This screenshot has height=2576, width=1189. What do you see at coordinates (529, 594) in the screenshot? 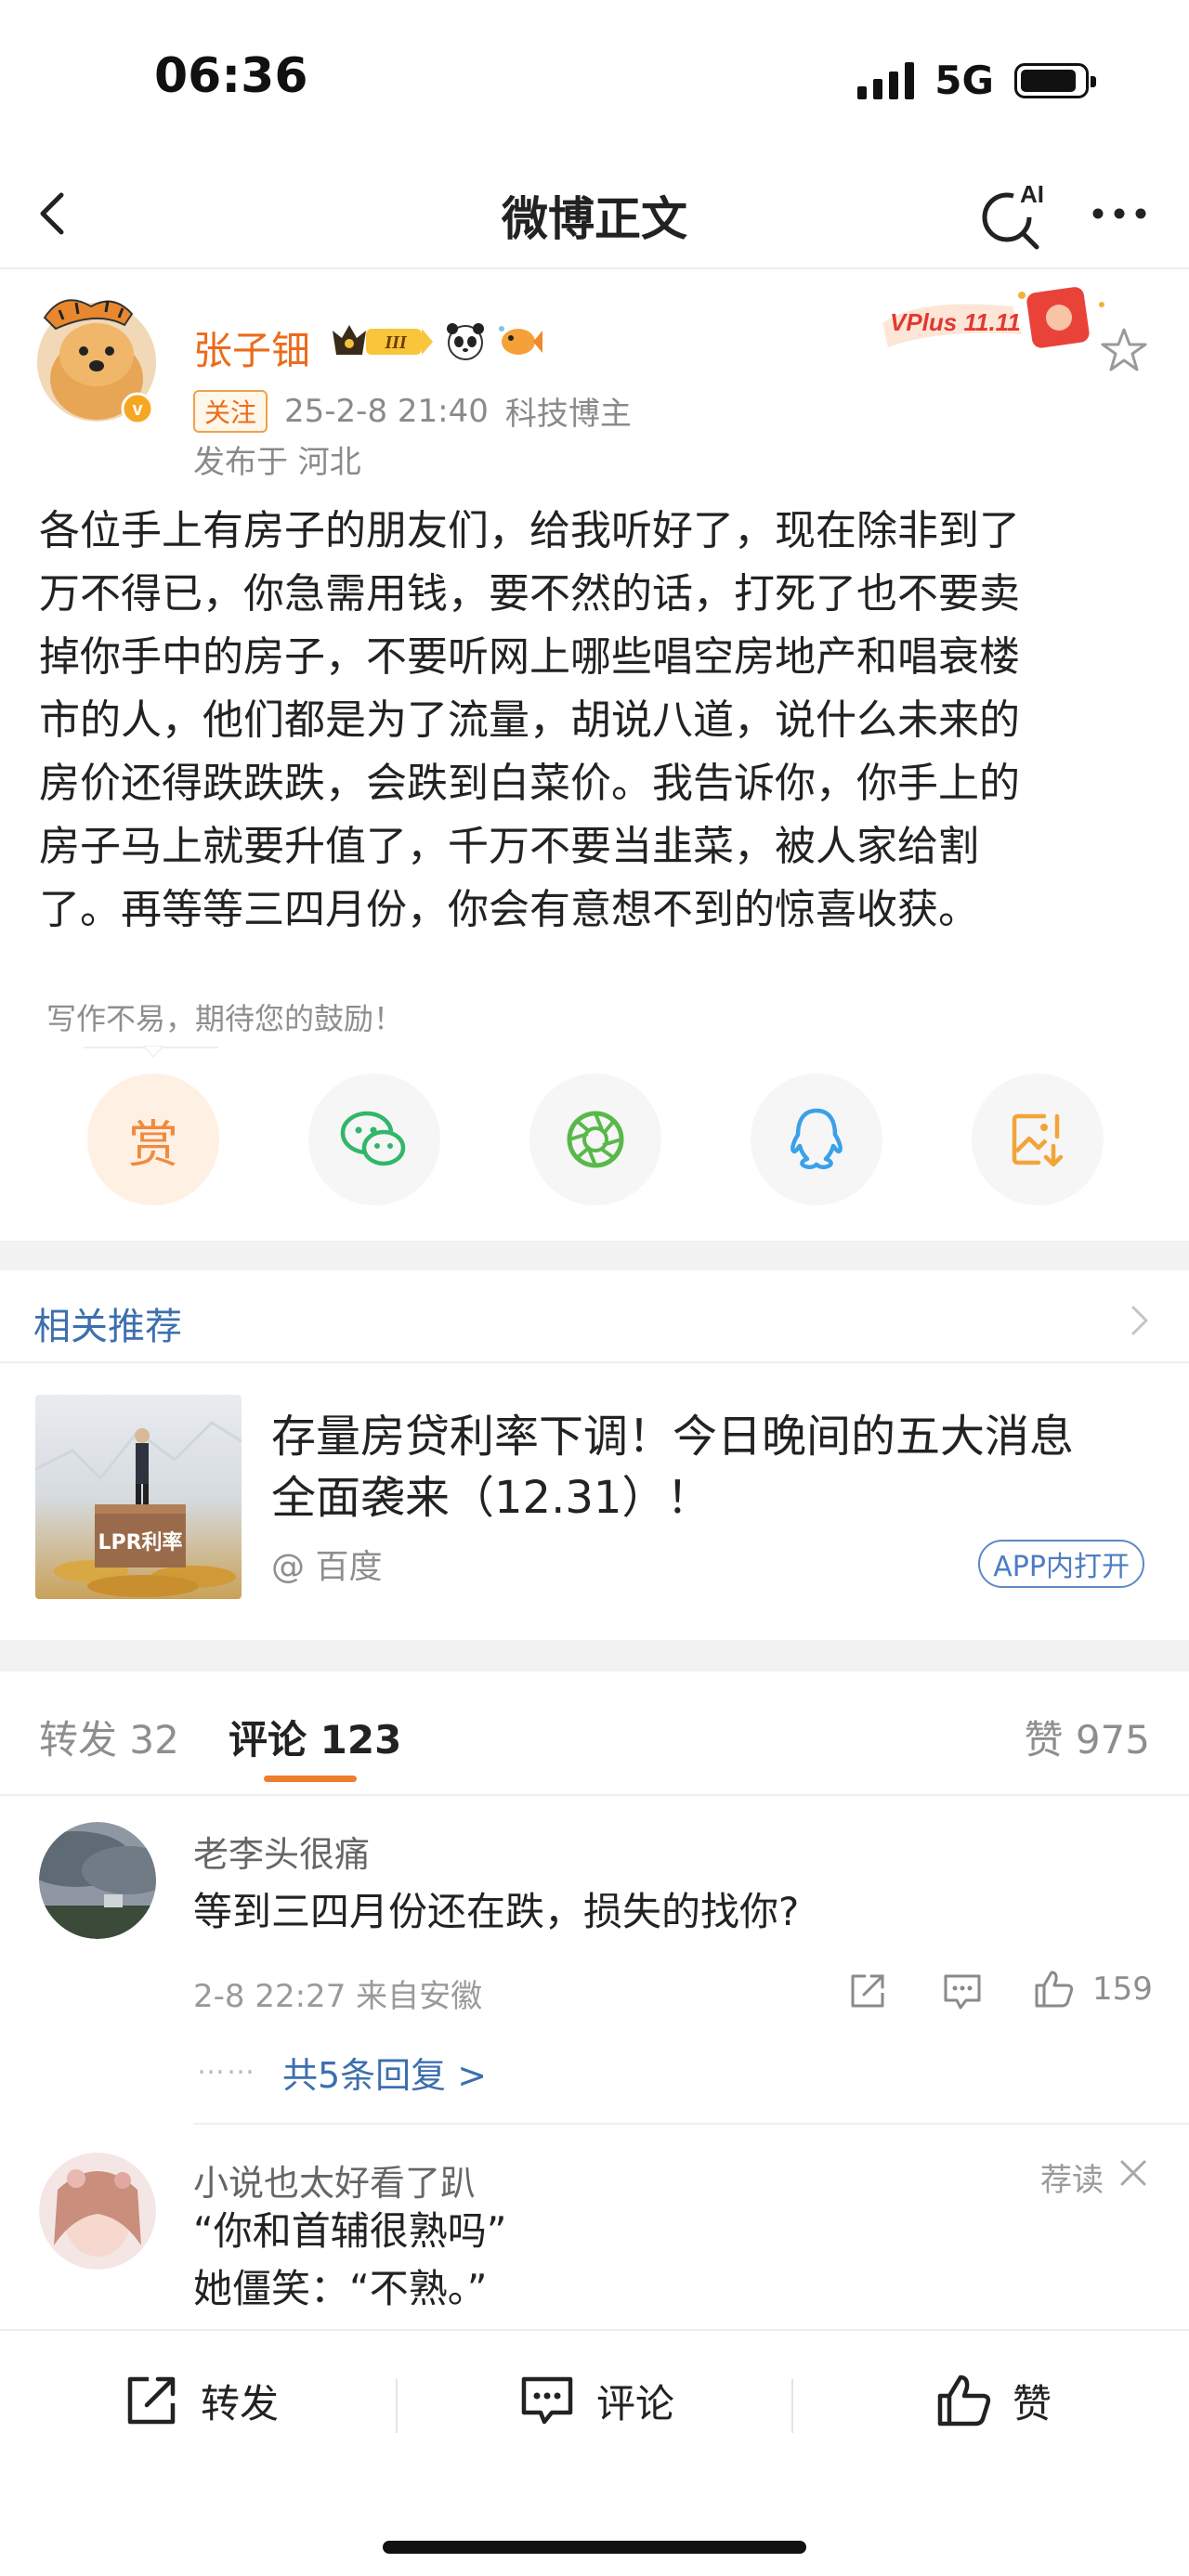
I see `post-line: 万不得已，你急需用钱，要不然的话，打死了也不要卖` at bounding box center [529, 594].